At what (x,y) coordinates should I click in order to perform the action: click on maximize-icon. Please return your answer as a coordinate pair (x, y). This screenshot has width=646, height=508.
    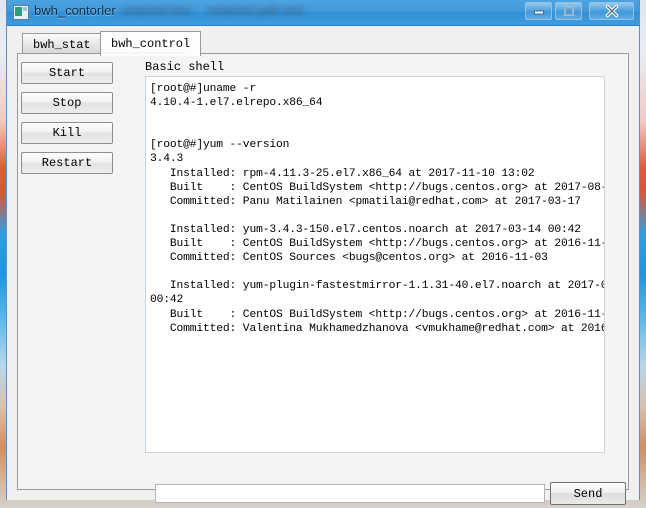
    Looking at the image, I should click on (568, 11).